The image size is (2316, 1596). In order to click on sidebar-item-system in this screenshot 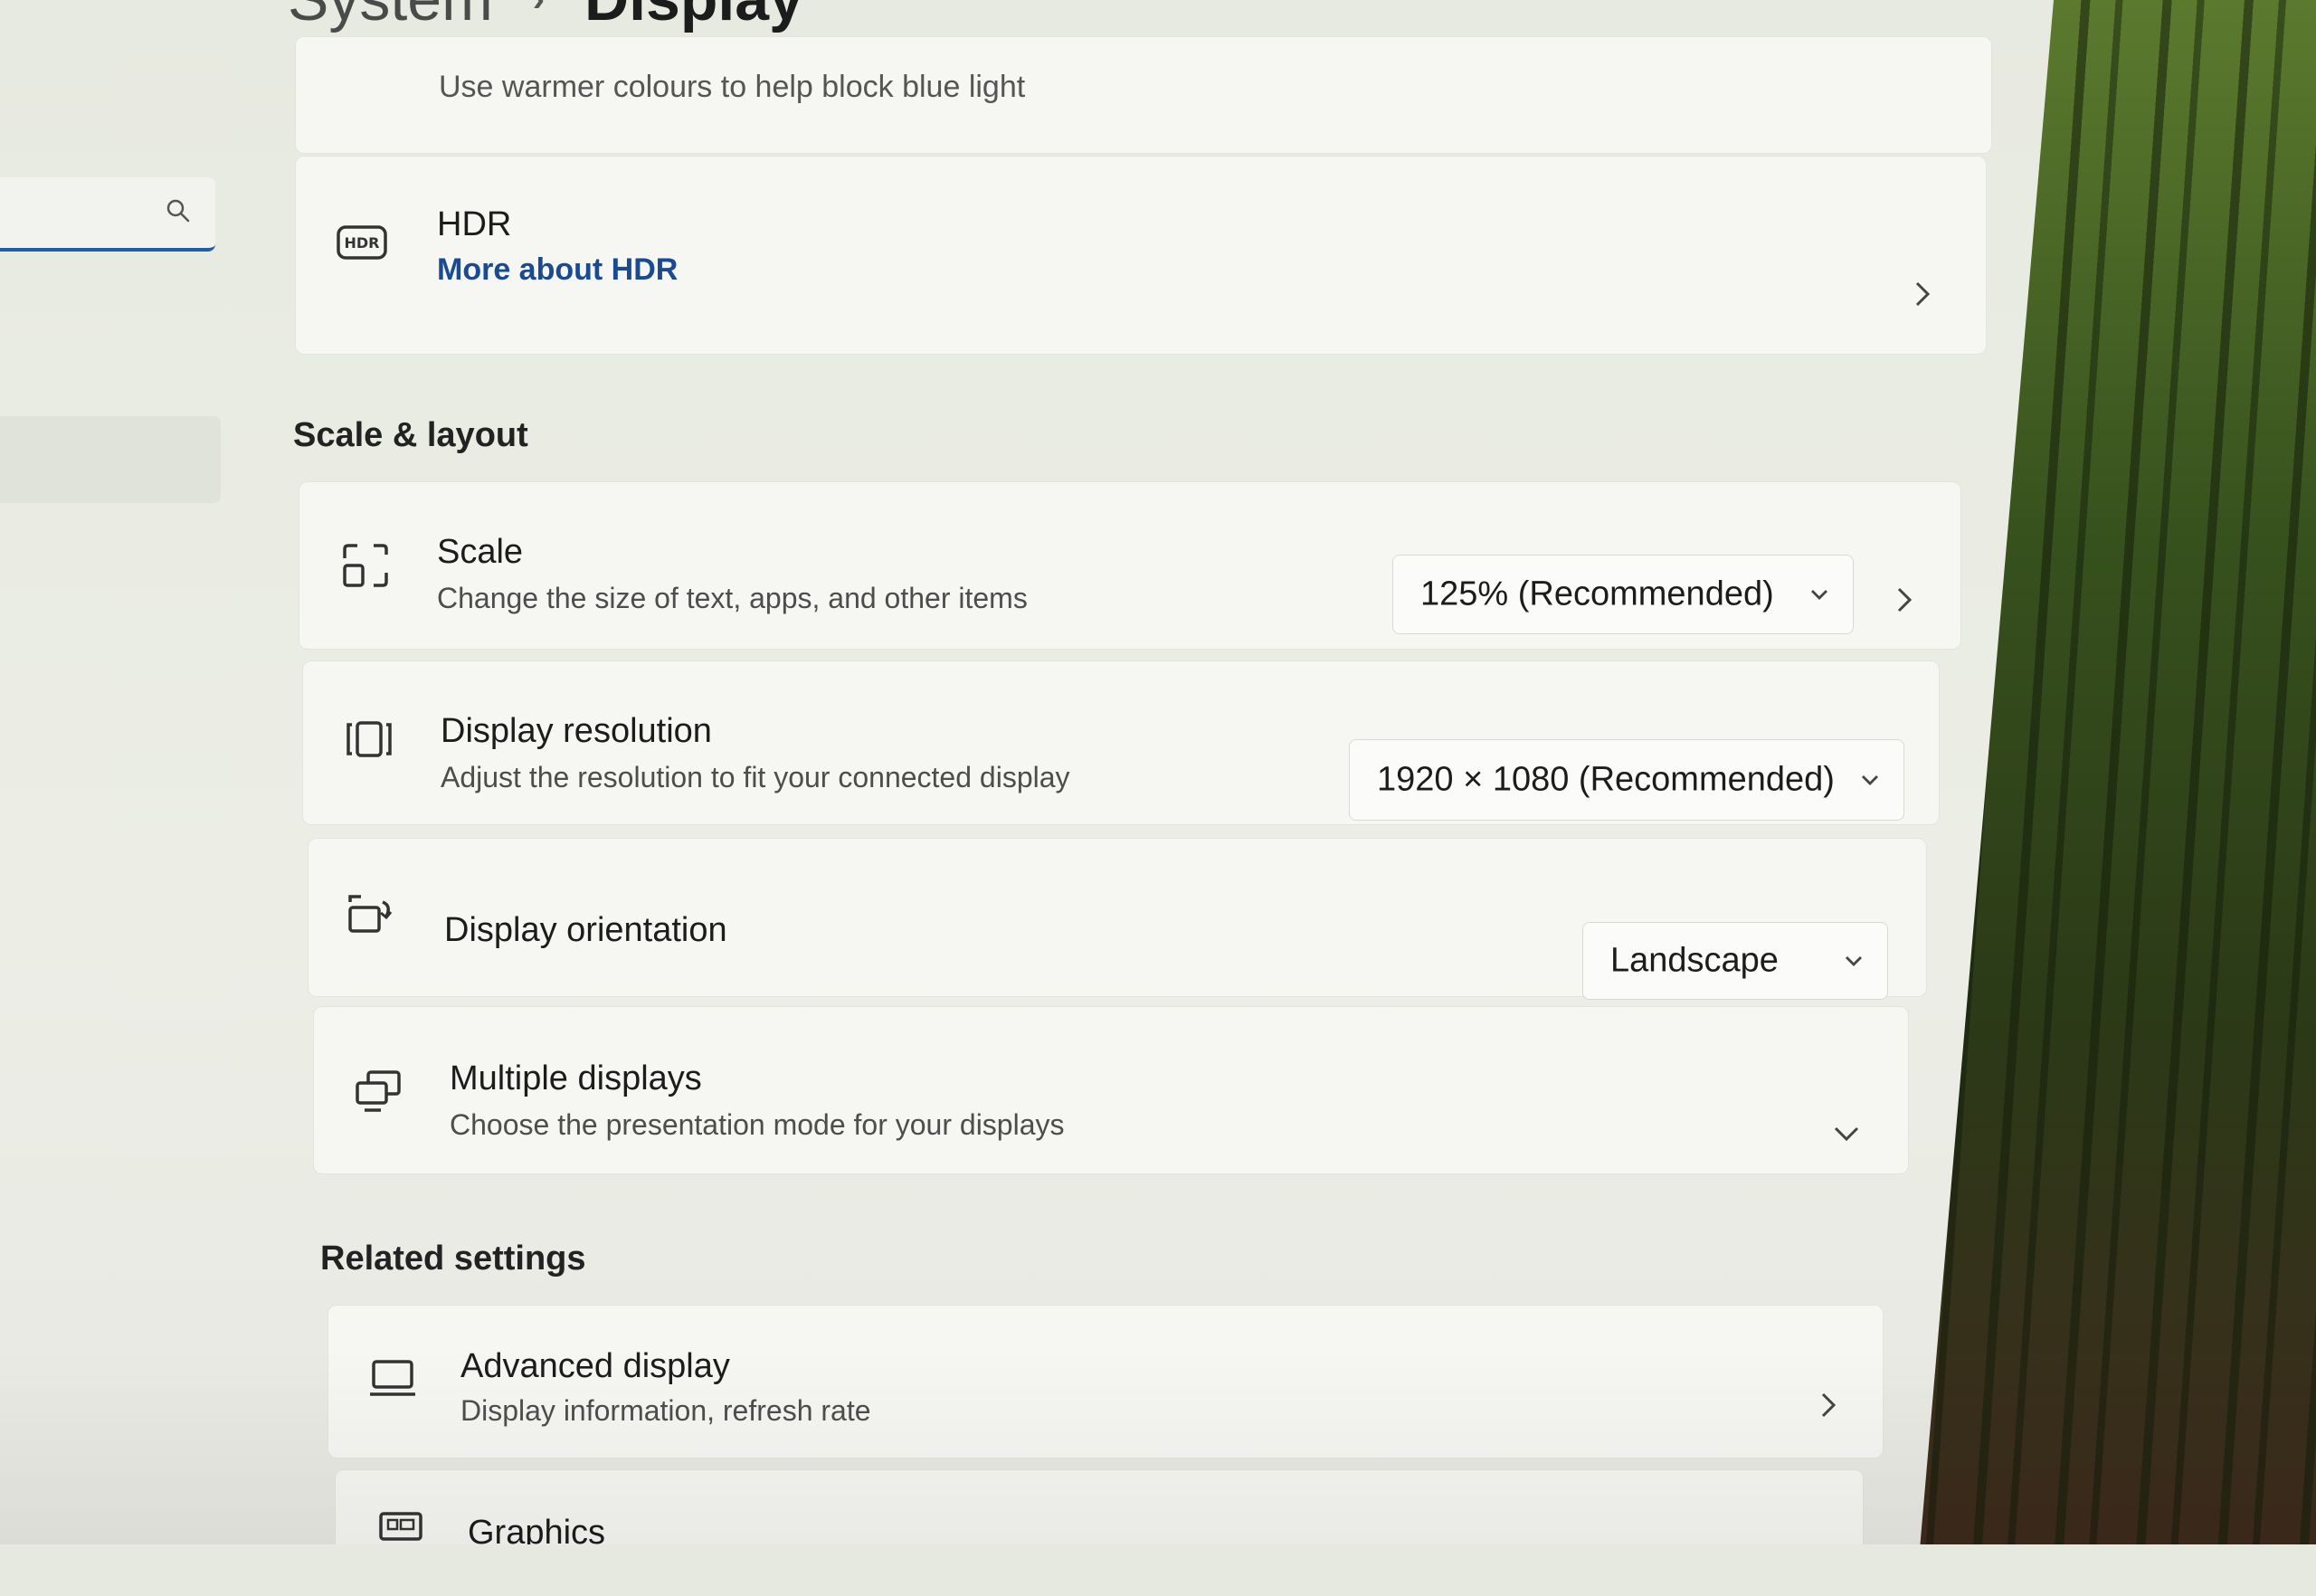, I will do `click(110, 460)`.